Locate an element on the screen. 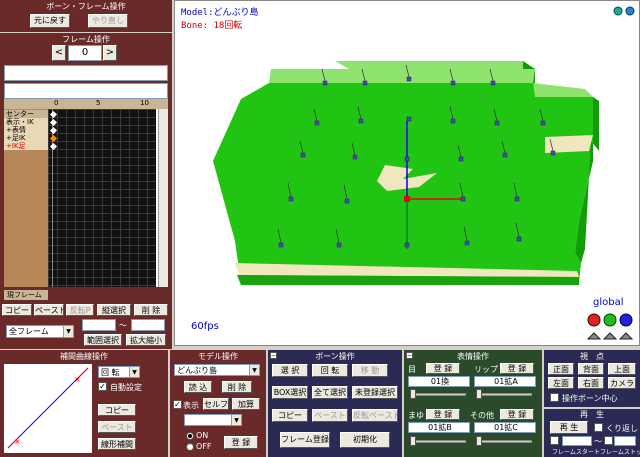  bone-panel-title: ボーン操作 is located at coordinates (335, 356).